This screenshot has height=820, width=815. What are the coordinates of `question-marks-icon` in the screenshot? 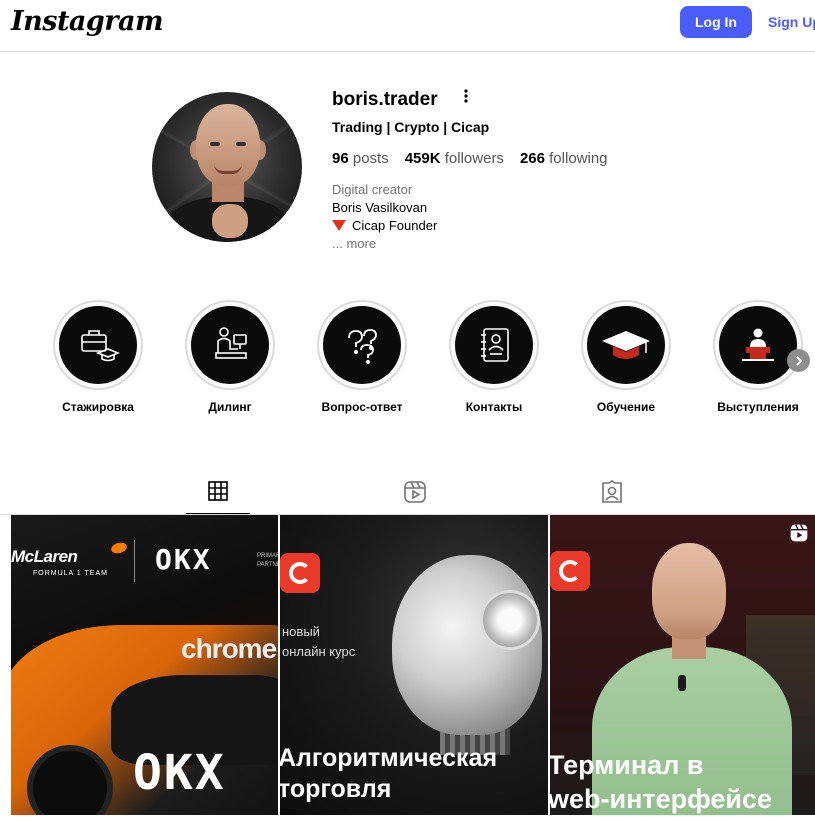 It's located at (362, 345).